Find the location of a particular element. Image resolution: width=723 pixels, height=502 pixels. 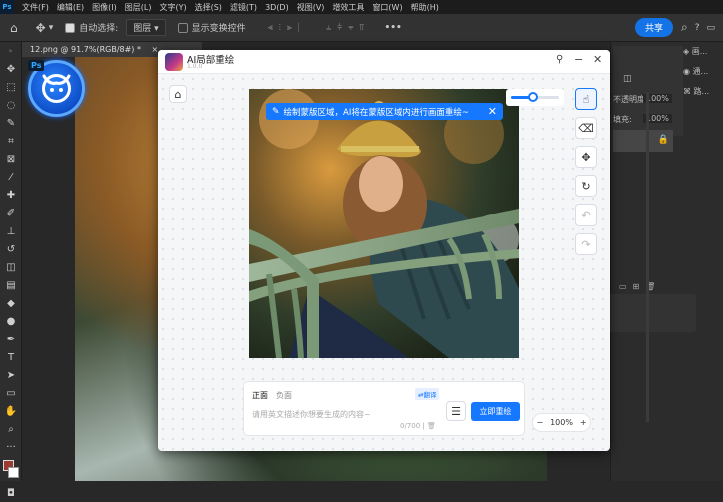

settings-button: ☰ is located at coordinates (456, 411).